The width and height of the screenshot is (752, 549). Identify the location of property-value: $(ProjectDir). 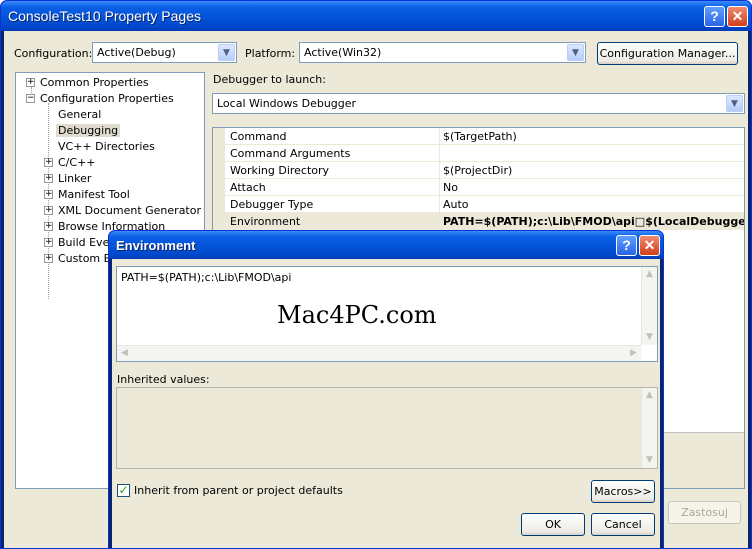
(478, 170).